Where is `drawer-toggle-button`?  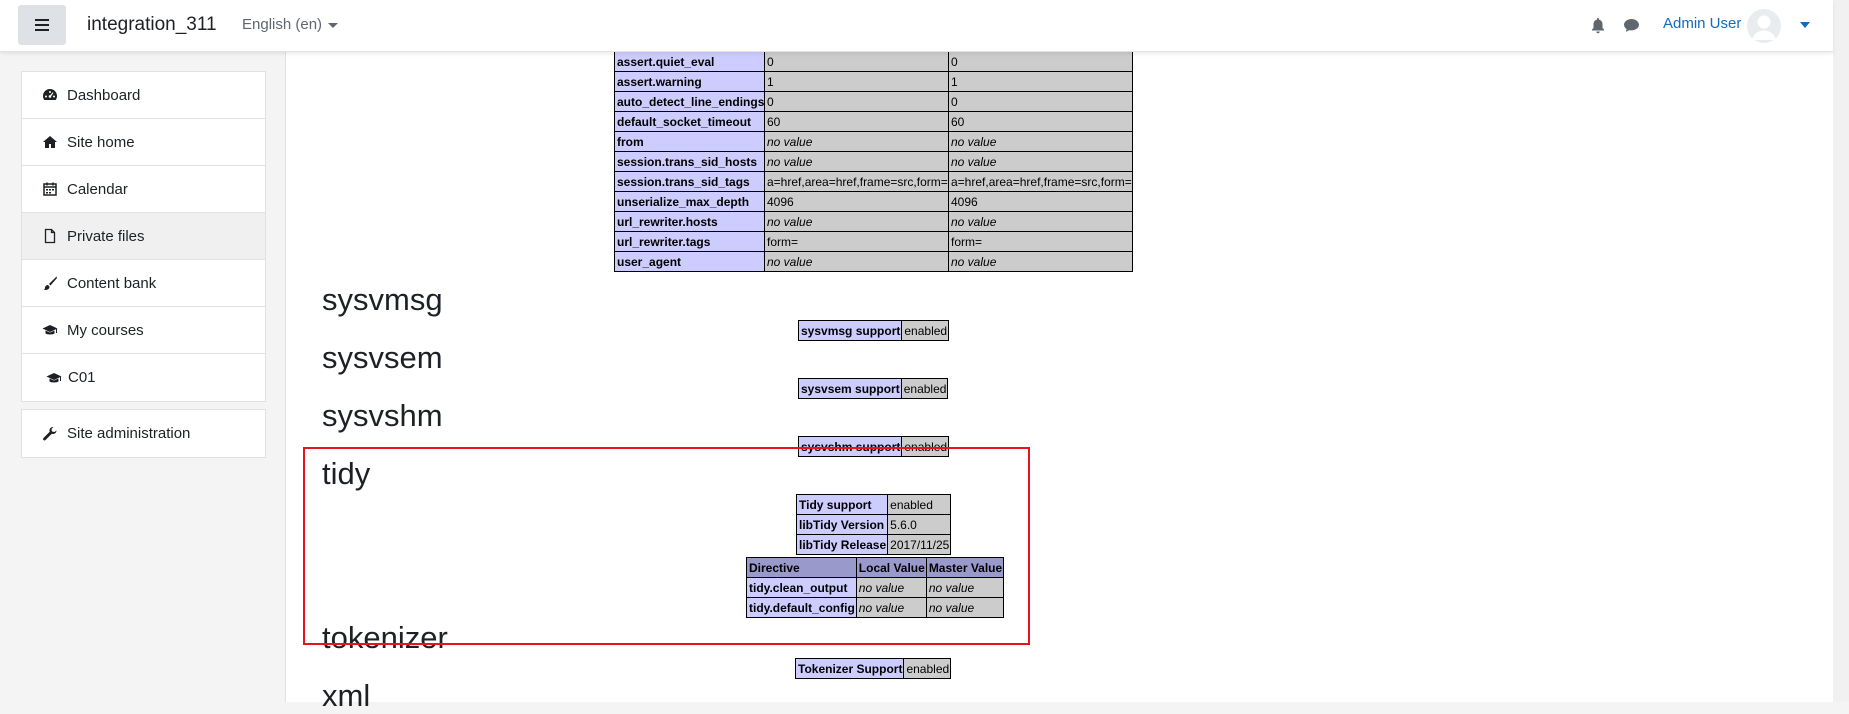 drawer-toggle-button is located at coordinates (42, 25).